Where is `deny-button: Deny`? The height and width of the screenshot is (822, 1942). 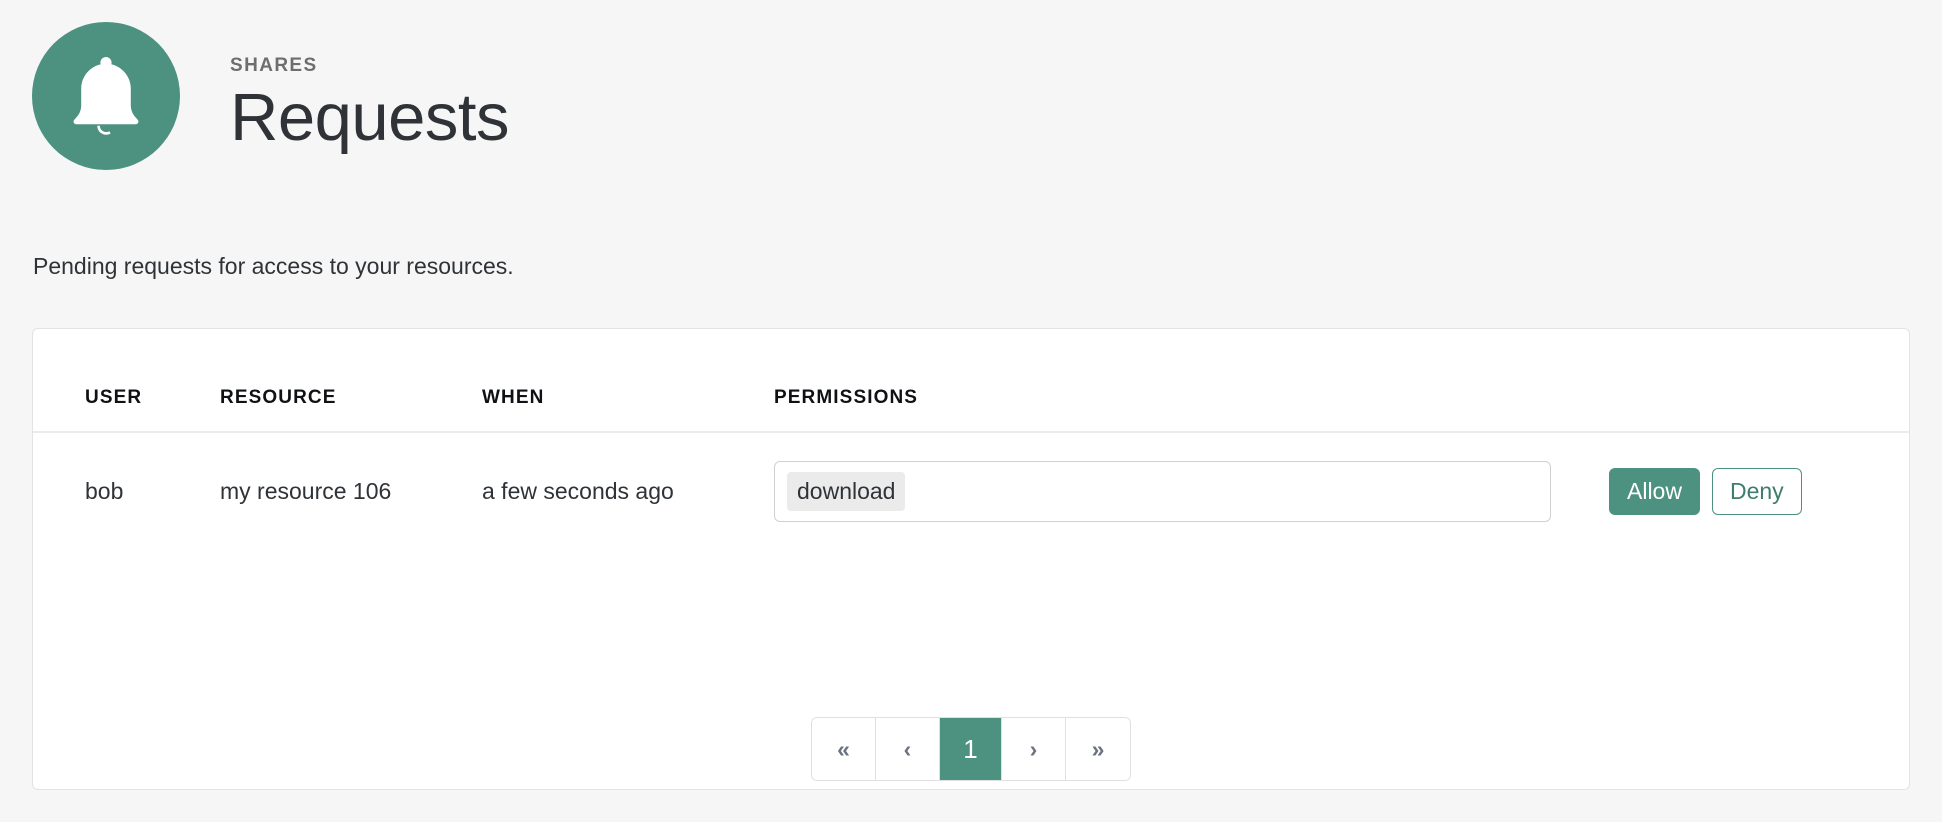
deny-button: Deny is located at coordinates (1756, 492).